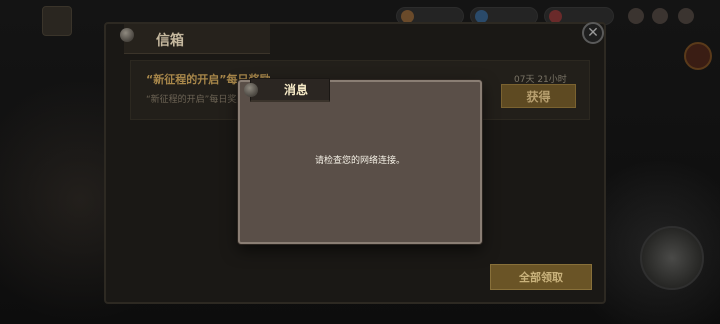 The width and height of the screenshot is (720, 324). What do you see at coordinates (538, 96) in the screenshot?
I see `claim-button: 获得` at bounding box center [538, 96].